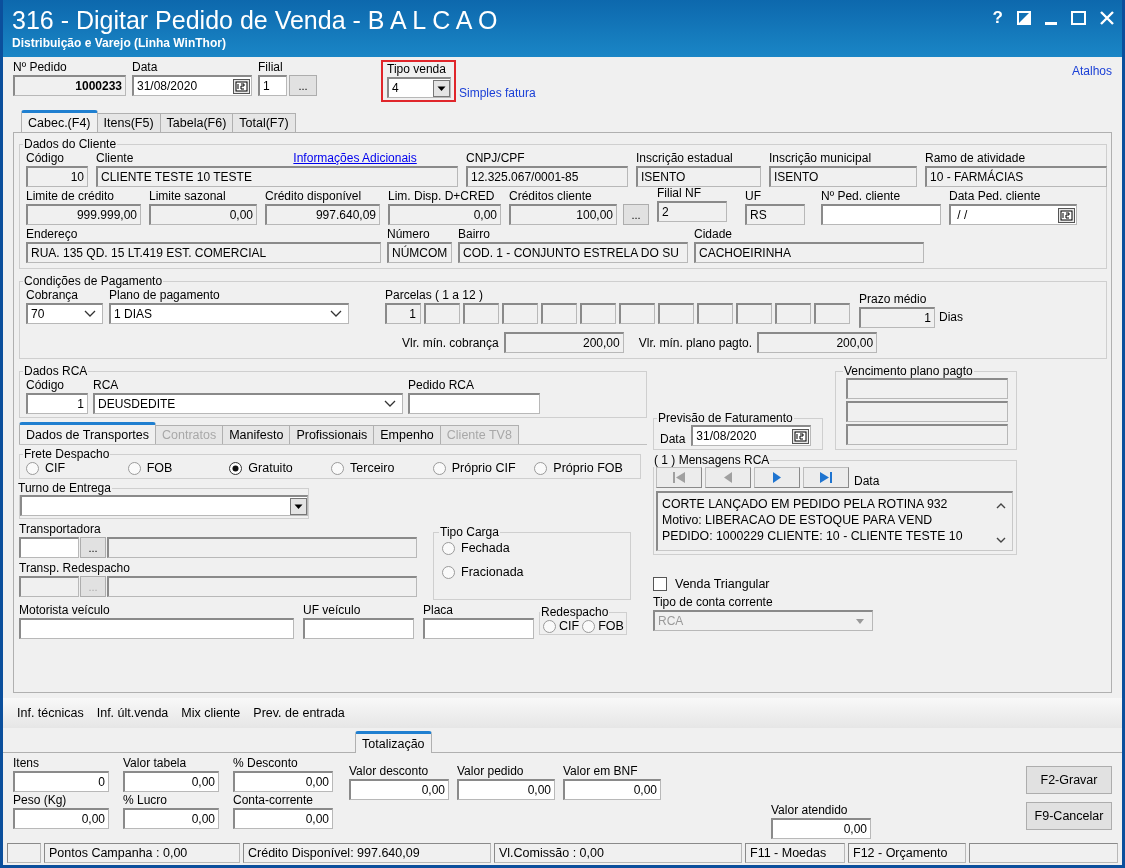  What do you see at coordinates (322, 214) in the screenshot?
I see `text-field: 997.640,09` at bounding box center [322, 214].